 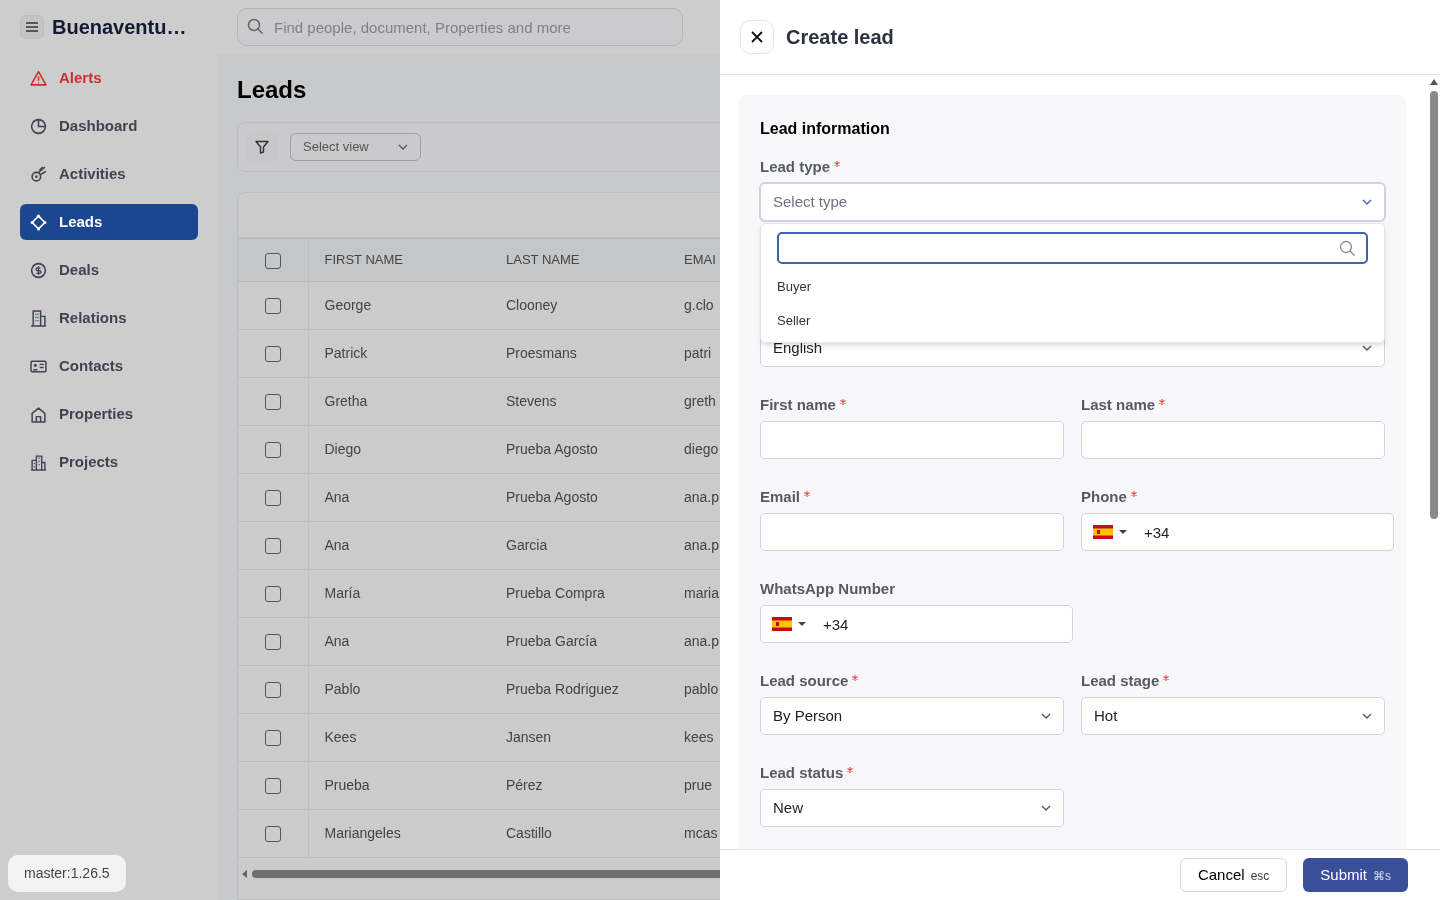 What do you see at coordinates (346, 352) in the screenshot?
I see `table-cell: Patrick` at bounding box center [346, 352].